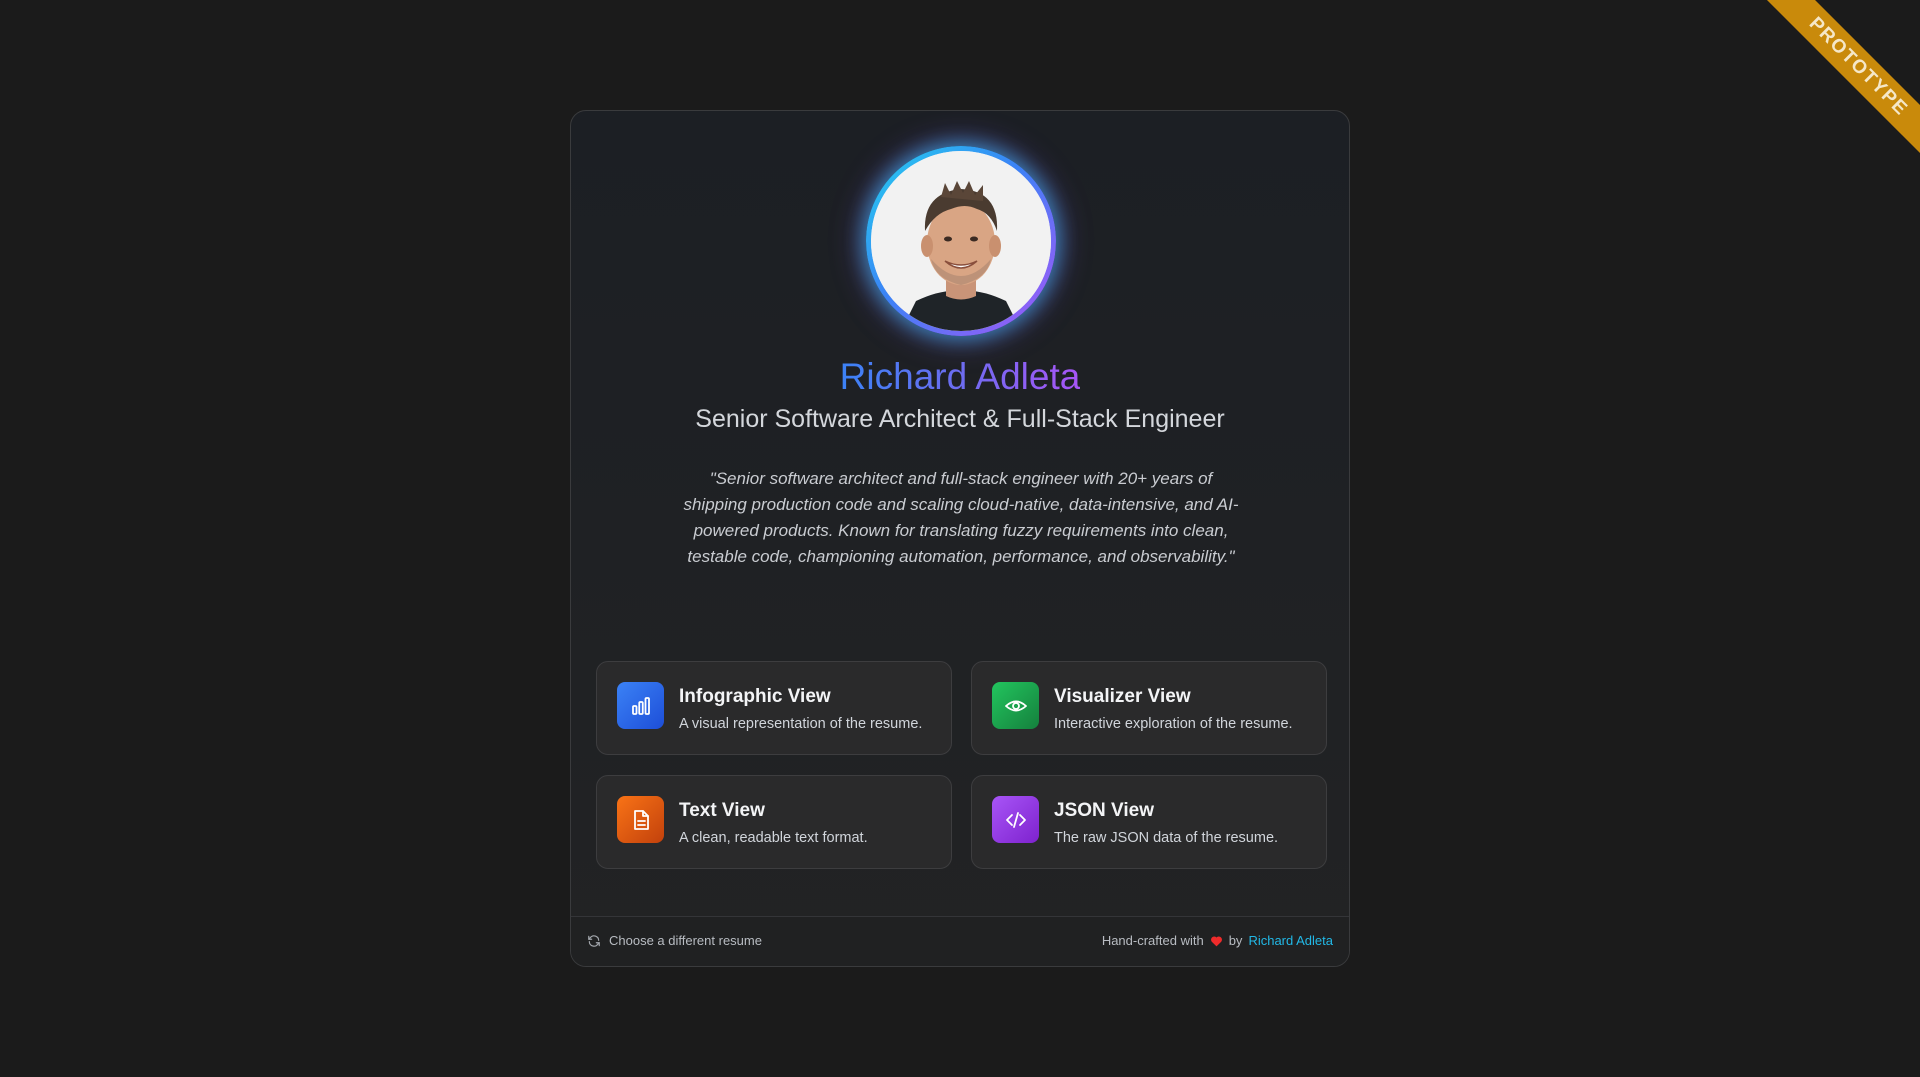  Describe the element at coordinates (640, 819) in the screenshot. I see `document-icon` at that location.